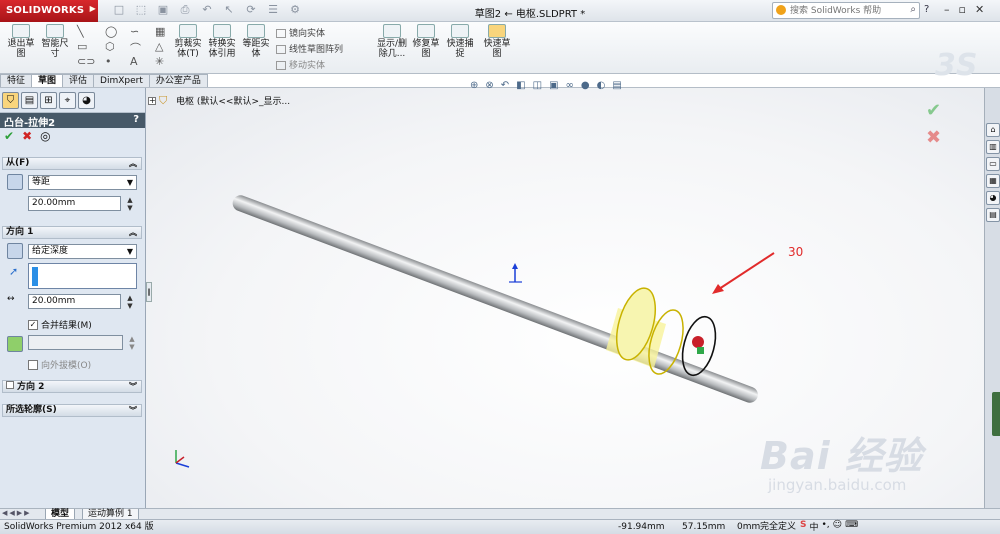 The image size is (1000, 534). I want to click on quick-snaps-button: 快速捕捉, so click(460, 41).